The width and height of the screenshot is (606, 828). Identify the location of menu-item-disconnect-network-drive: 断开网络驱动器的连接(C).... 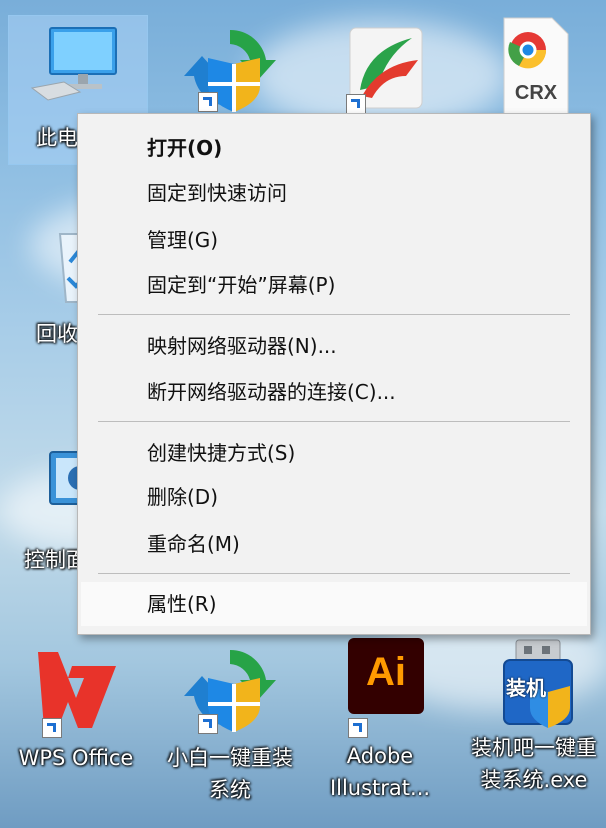
(334, 392).